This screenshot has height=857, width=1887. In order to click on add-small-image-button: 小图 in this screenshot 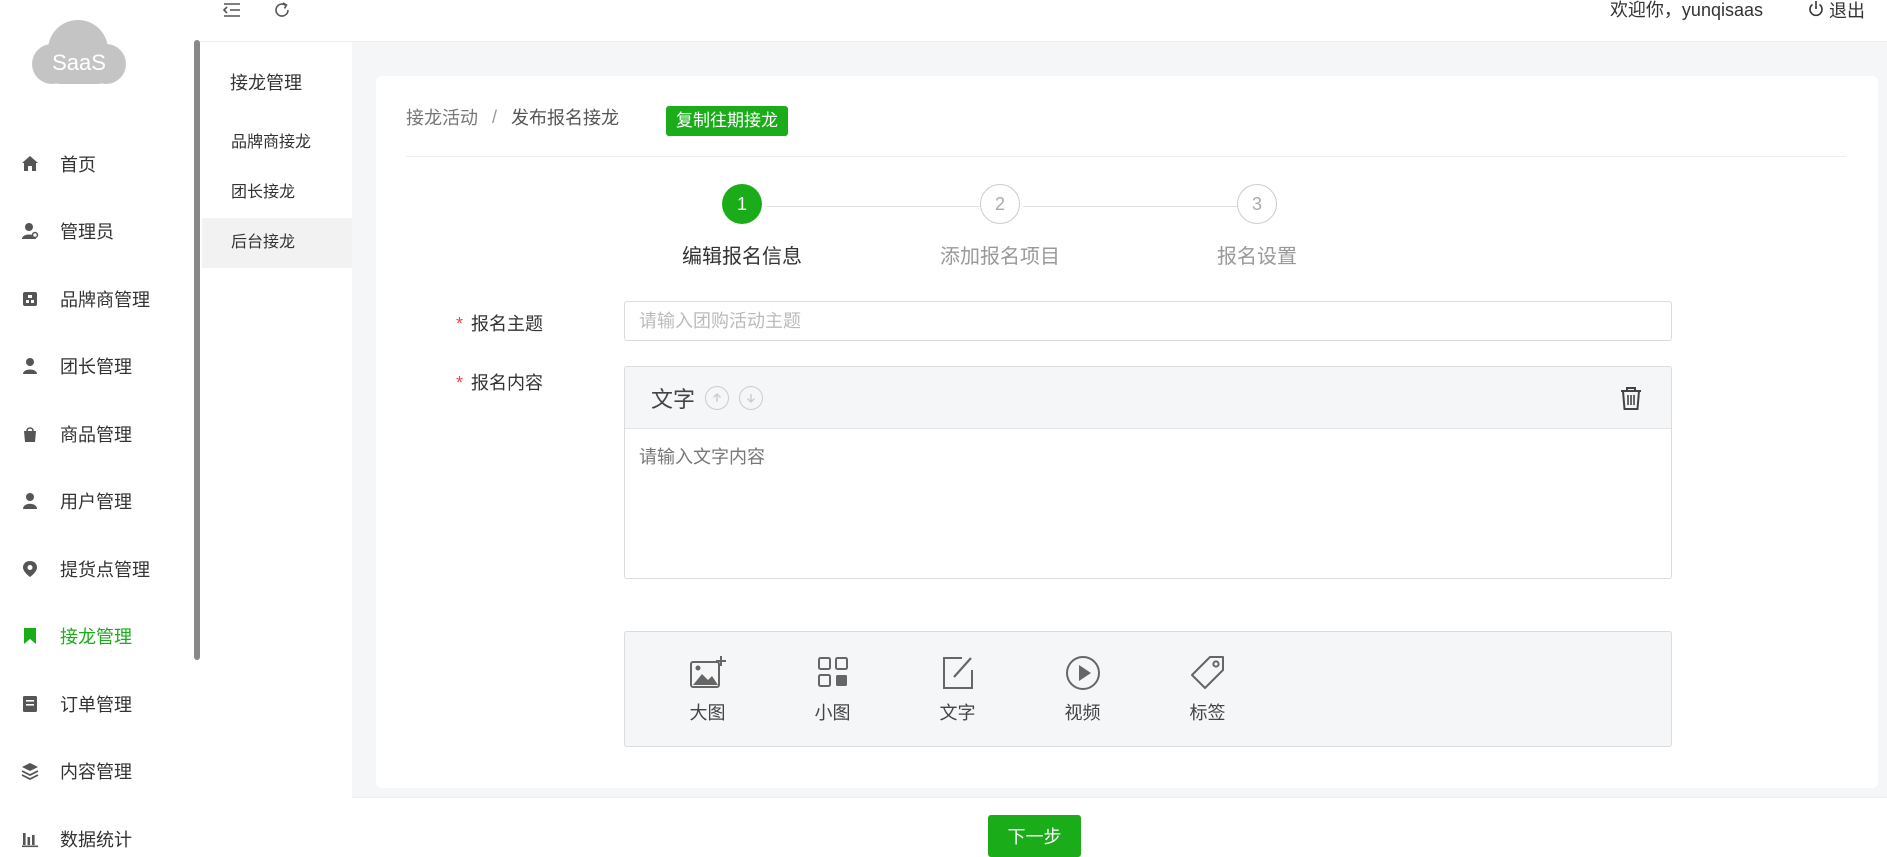, I will do `click(832, 689)`.